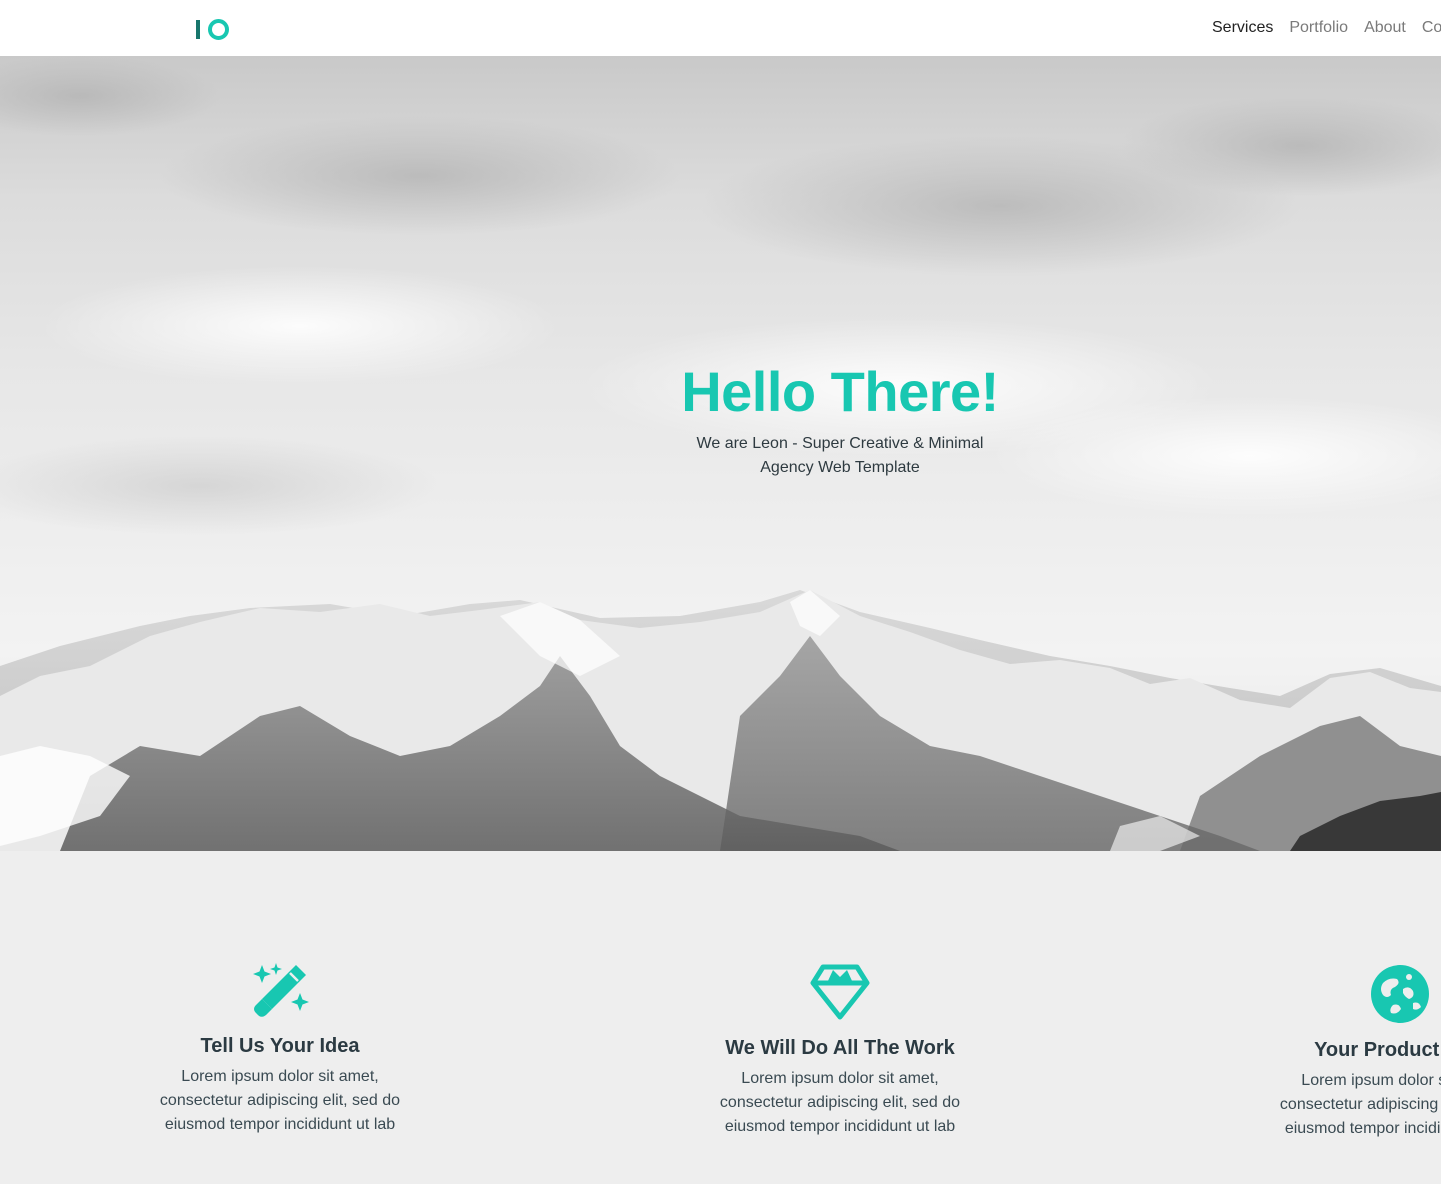 This screenshot has height=1184, width=1441. Describe the element at coordinates (1318, 28) in the screenshot. I see `nav-portfolio: Portfolio` at that location.